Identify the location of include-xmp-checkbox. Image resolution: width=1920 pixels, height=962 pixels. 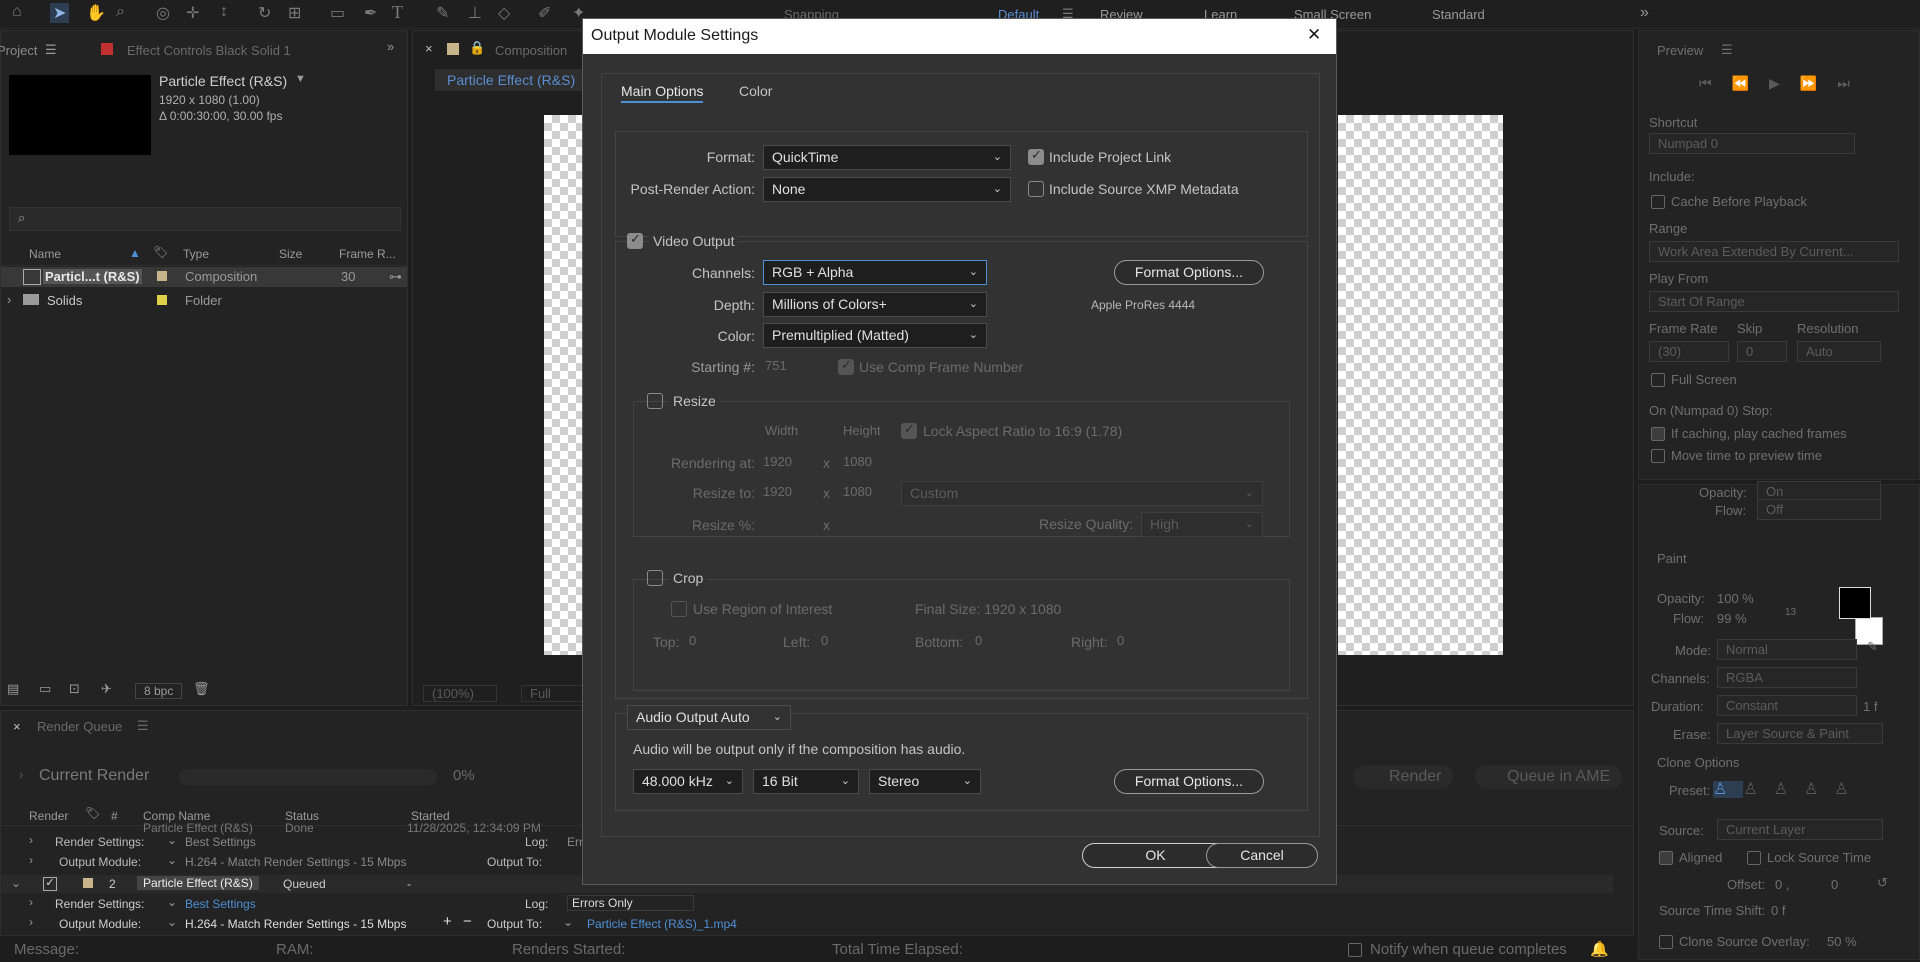
(1036, 189).